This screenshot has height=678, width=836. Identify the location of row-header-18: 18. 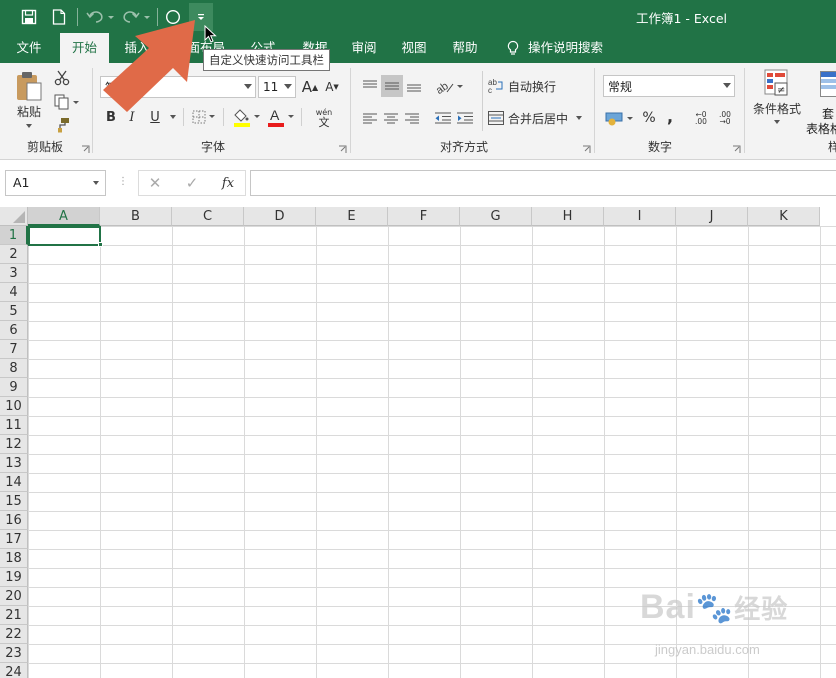
(14, 558).